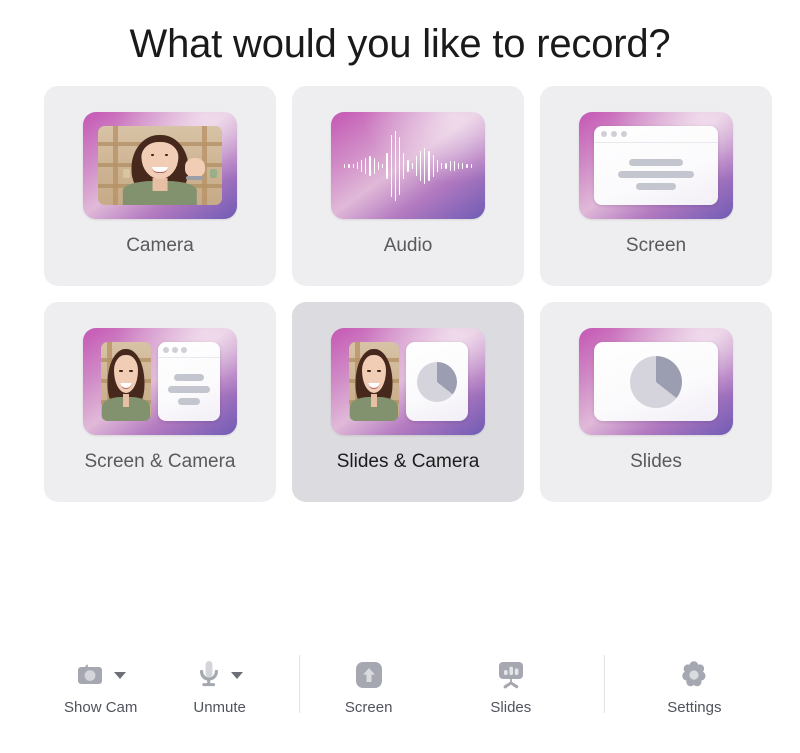  I want to click on toolbar-button-slides: Slides, so click(510, 684).